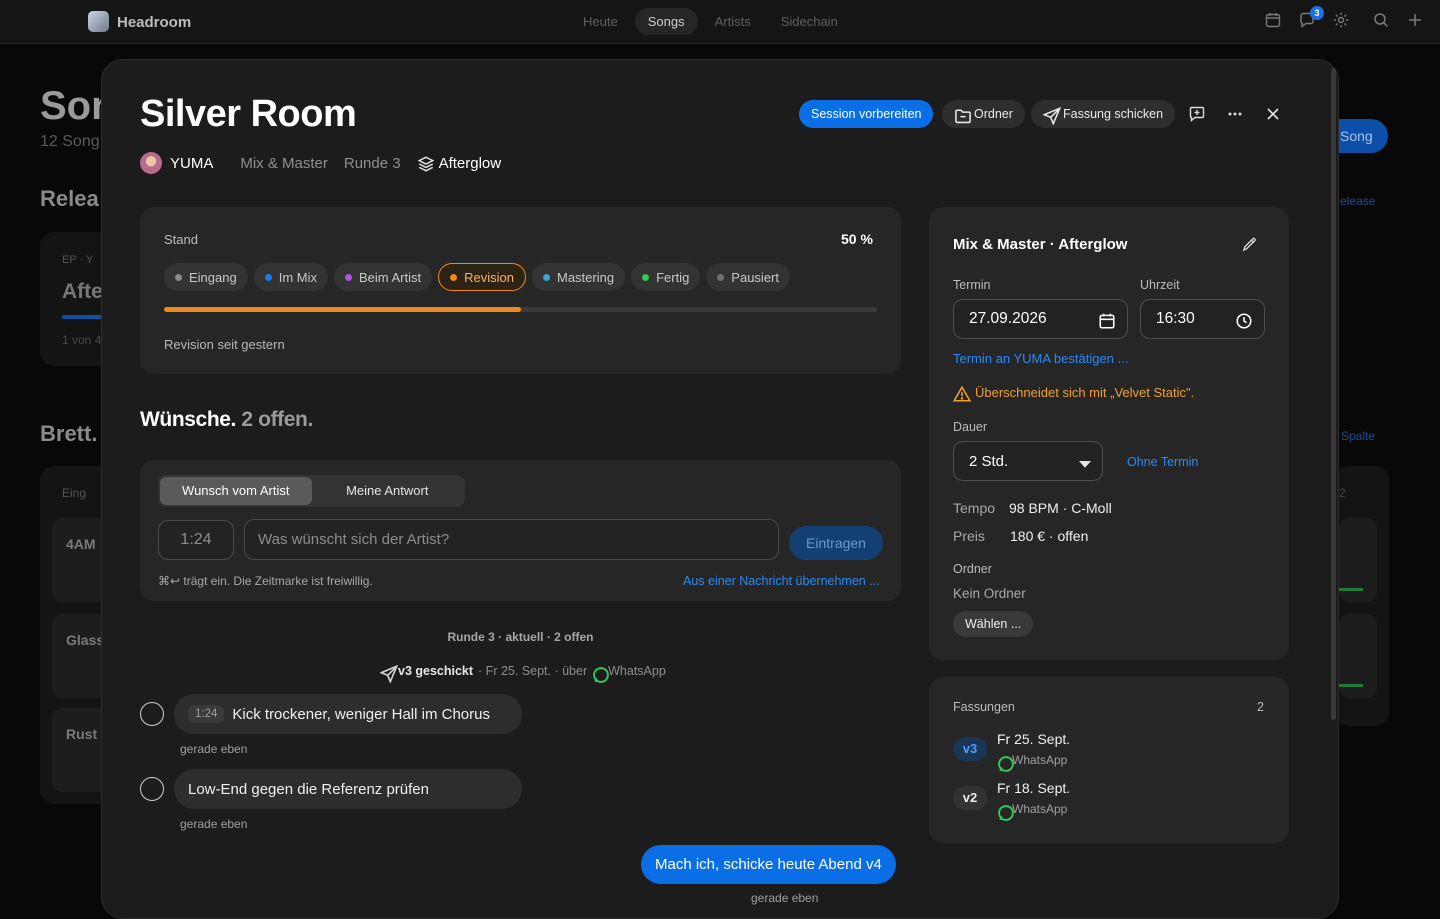 Image resolution: width=1440 pixels, height=919 pixels. Describe the element at coordinates (297, 277) in the screenshot. I see `stage-label: Im Mix` at that location.